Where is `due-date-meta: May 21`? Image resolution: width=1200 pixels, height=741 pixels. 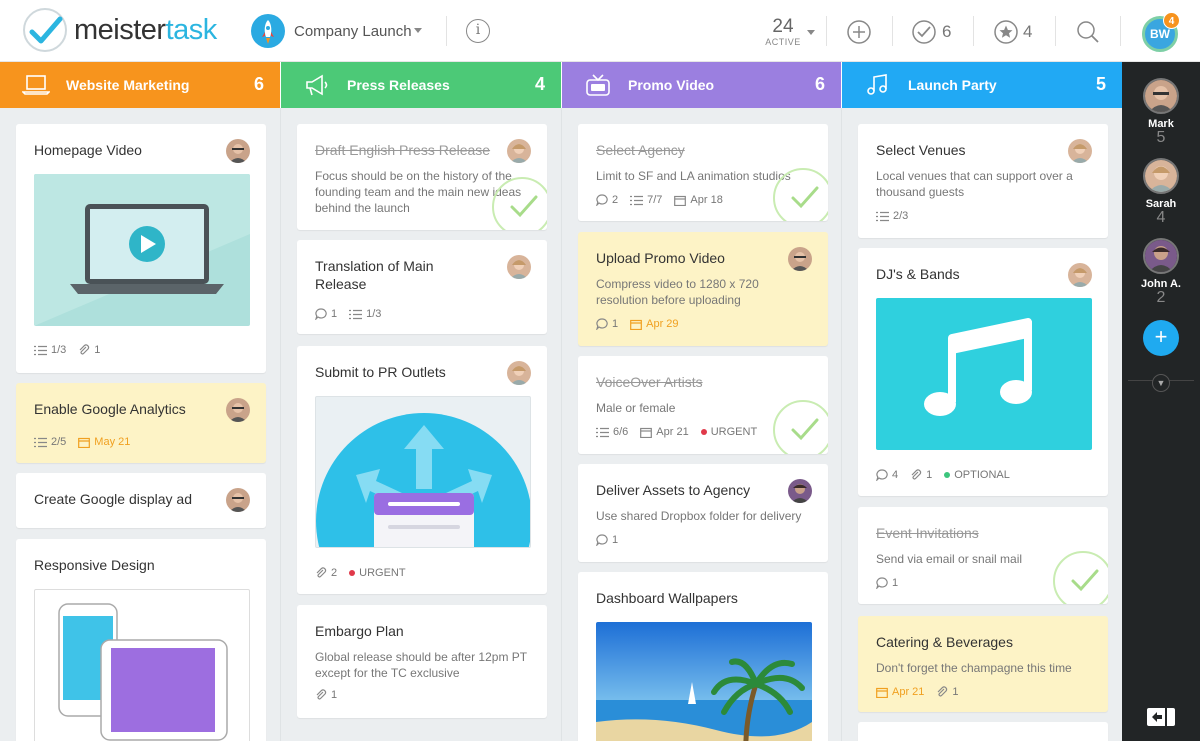
due-date-meta: May 21 is located at coordinates (104, 442).